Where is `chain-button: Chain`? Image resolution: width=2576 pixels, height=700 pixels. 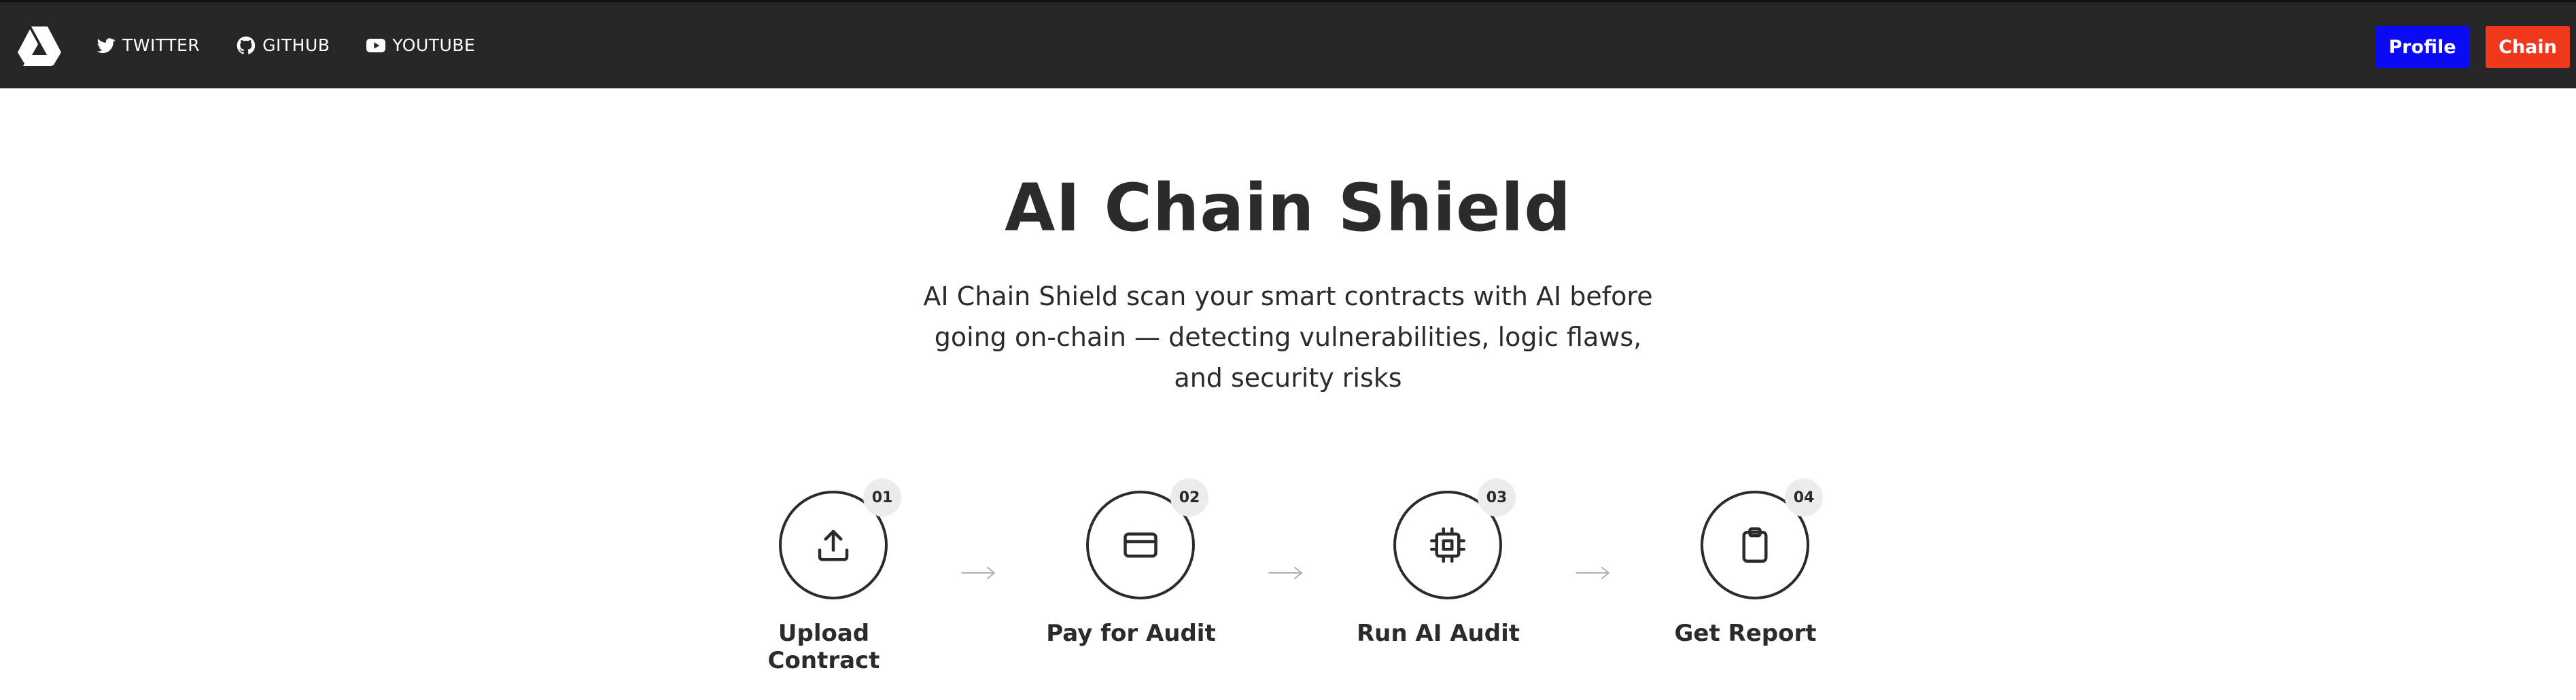 chain-button: Chain is located at coordinates (2528, 47).